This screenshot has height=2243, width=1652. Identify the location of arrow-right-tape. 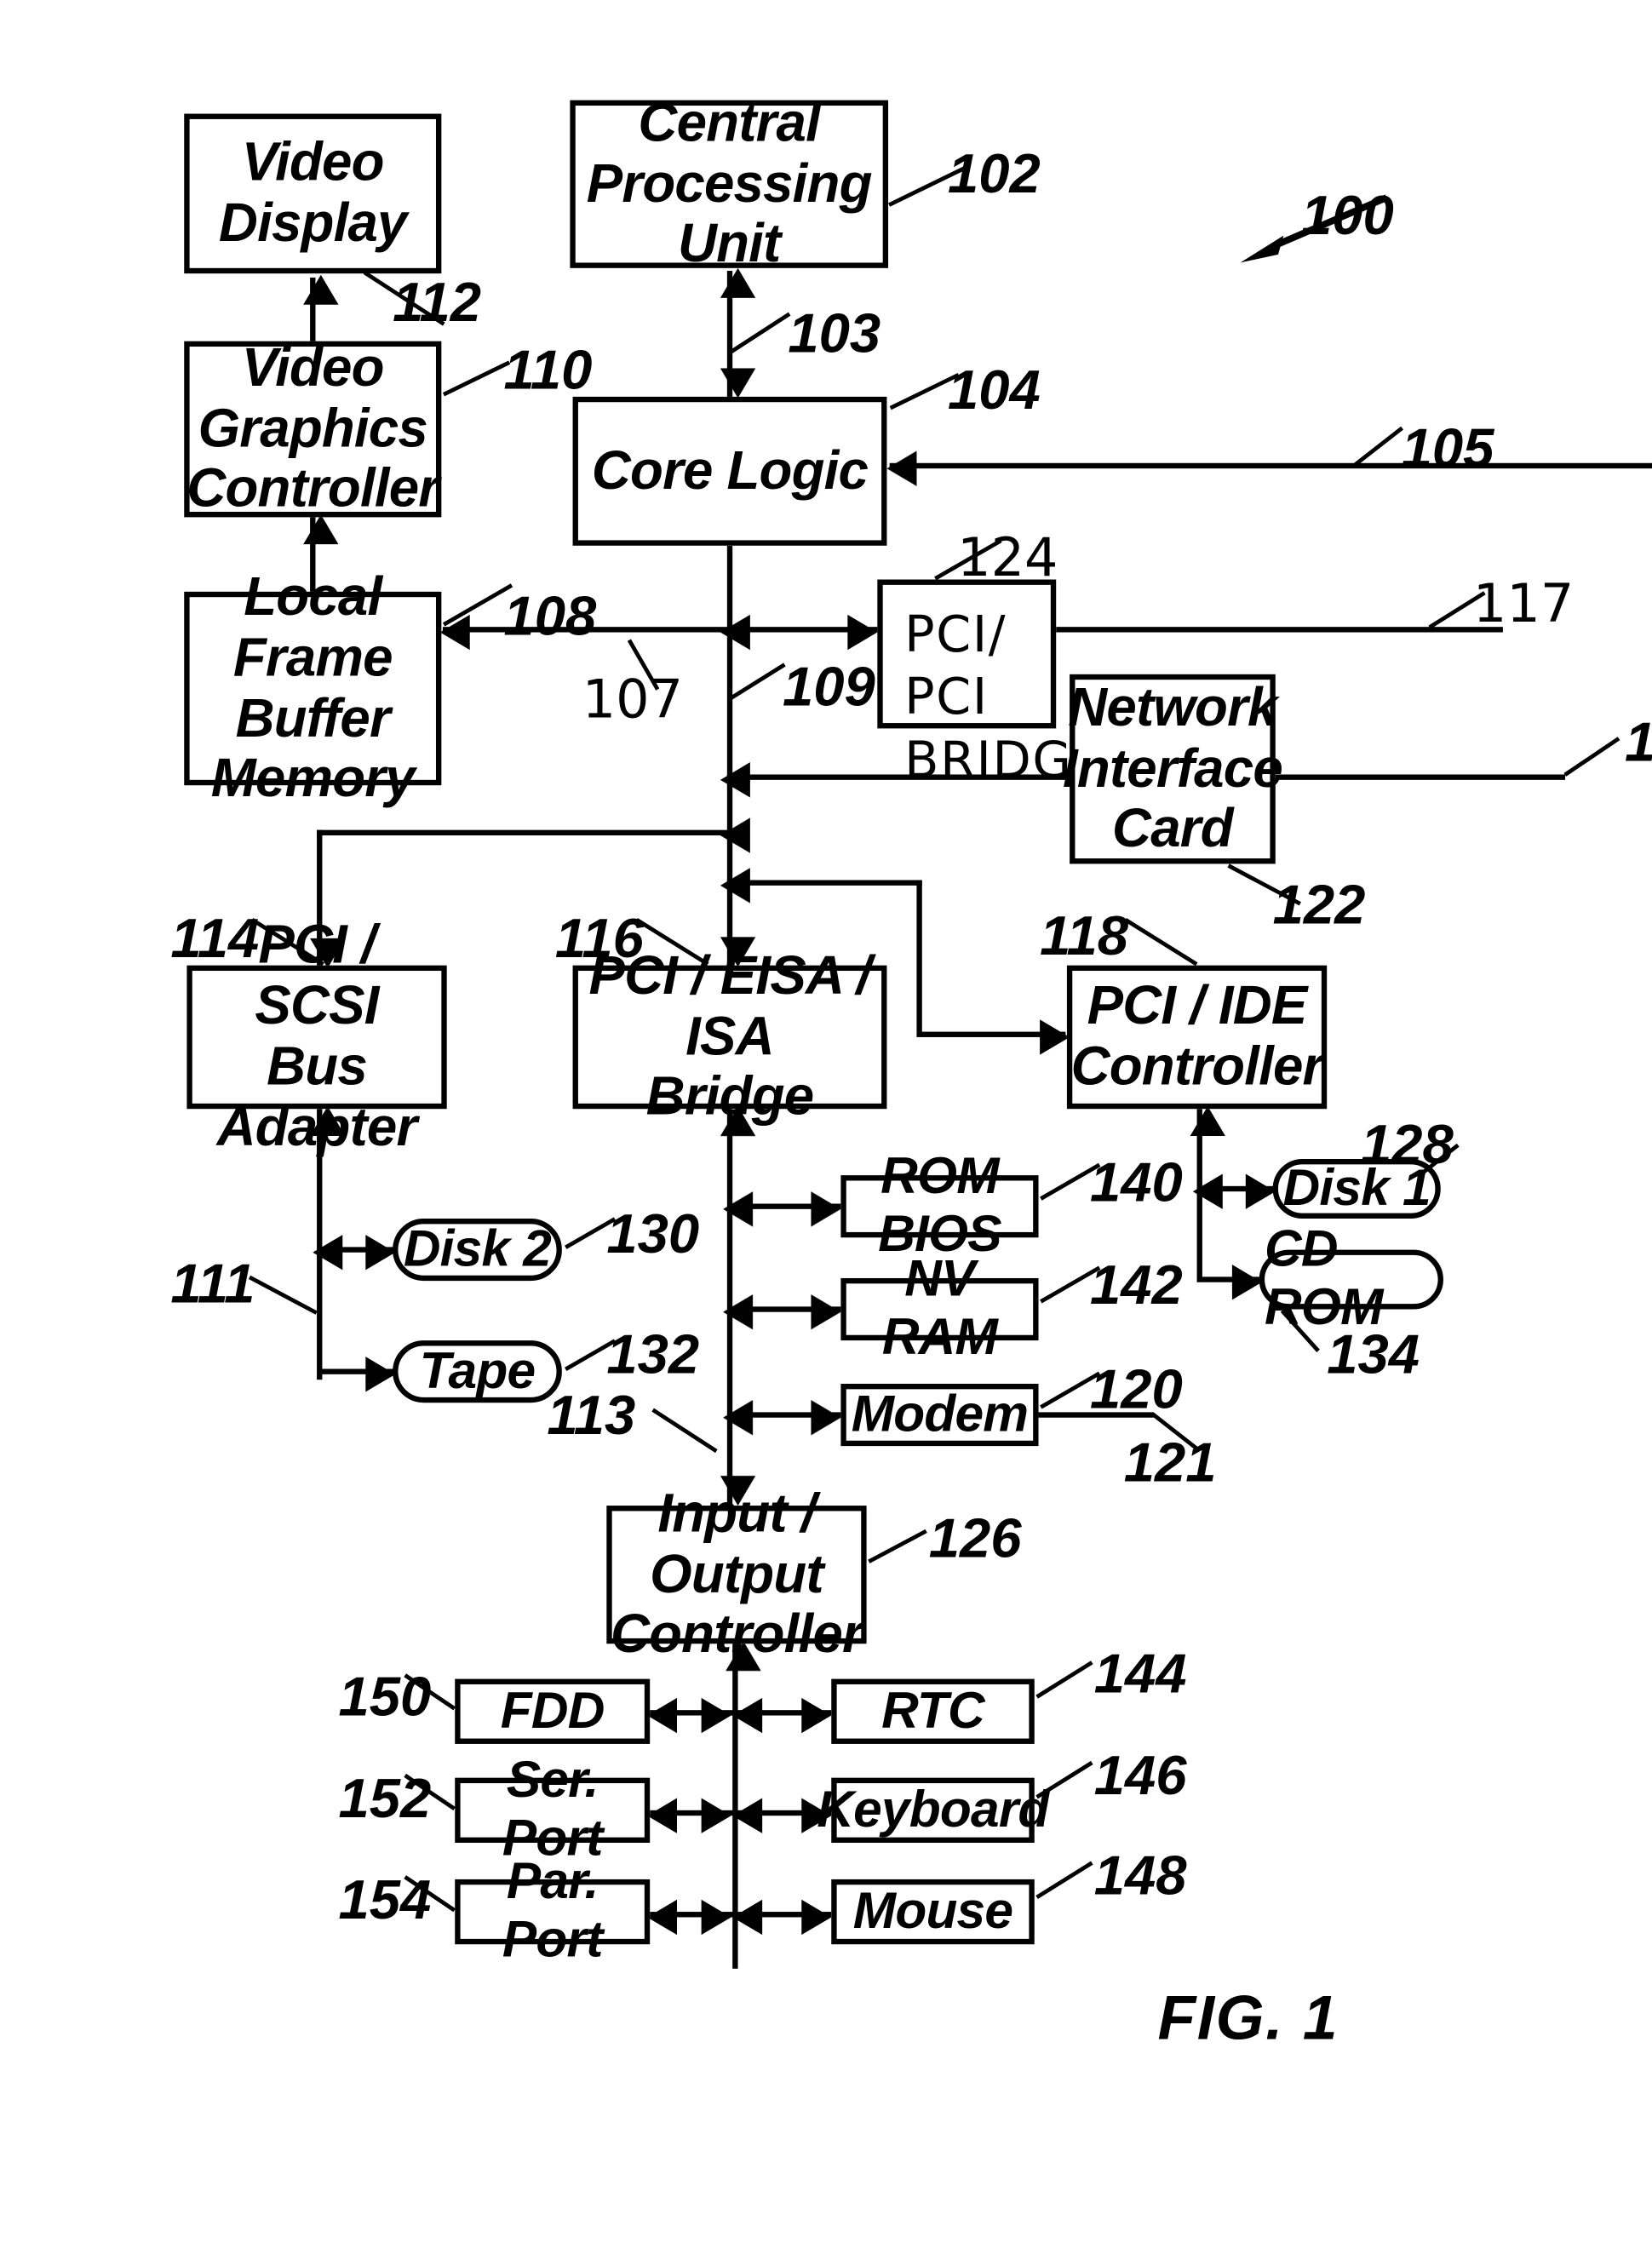
(380, 1374).